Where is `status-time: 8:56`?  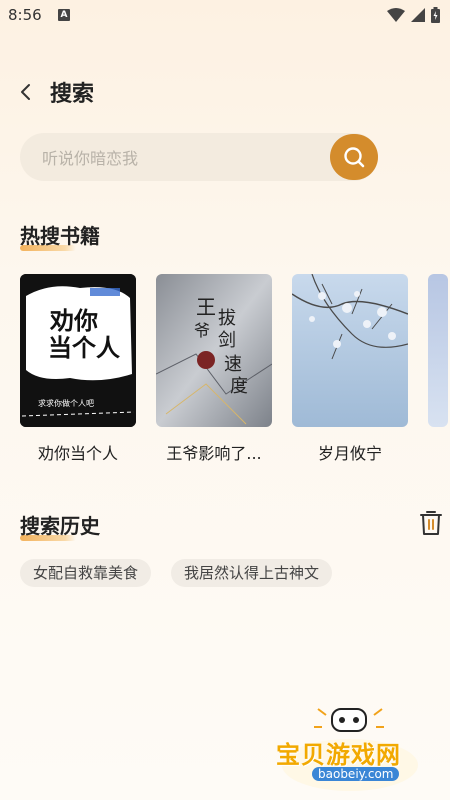
status-time: 8:56 is located at coordinates (25, 15).